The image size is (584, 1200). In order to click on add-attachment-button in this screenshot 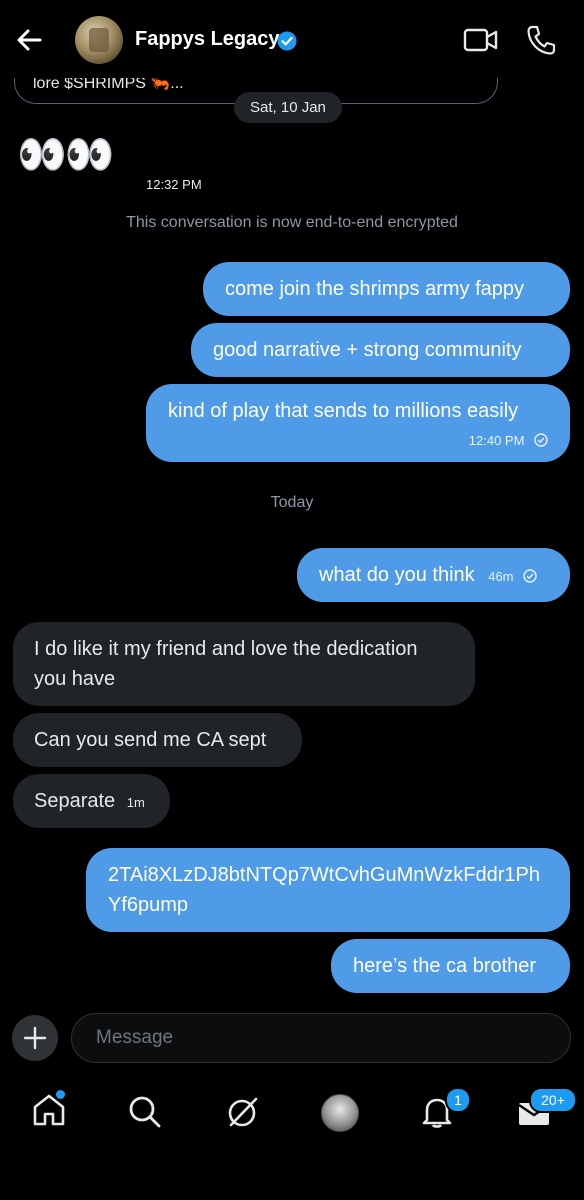, I will do `click(35, 1038)`.